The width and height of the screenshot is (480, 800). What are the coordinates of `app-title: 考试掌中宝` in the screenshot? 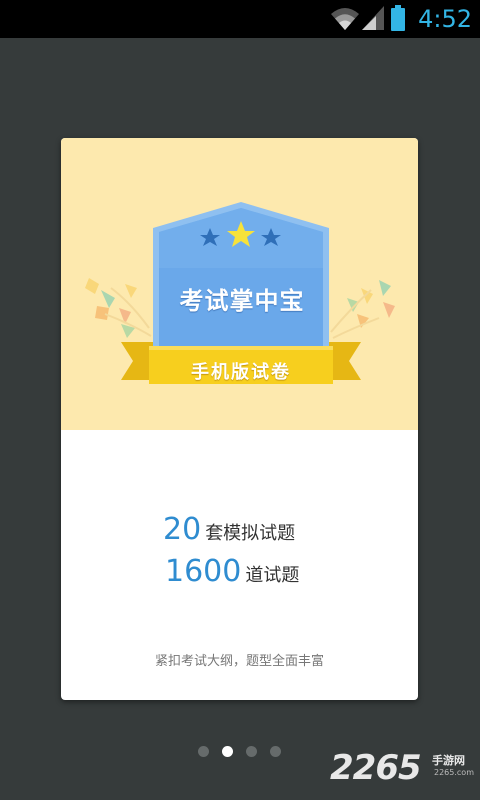 It's located at (242, 301).